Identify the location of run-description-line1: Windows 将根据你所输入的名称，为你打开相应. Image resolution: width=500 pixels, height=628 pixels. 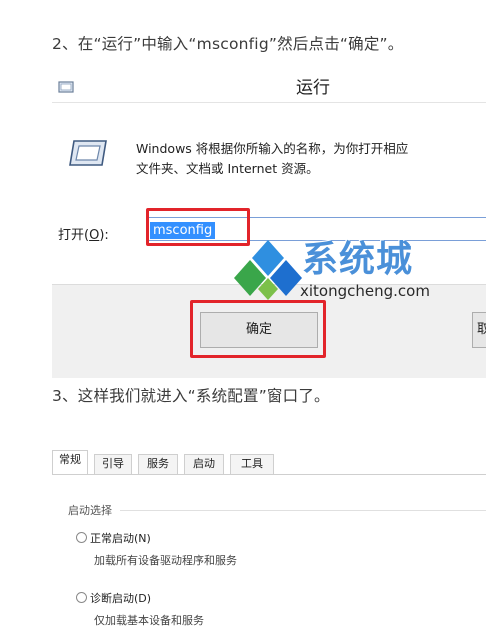
(272, 148).